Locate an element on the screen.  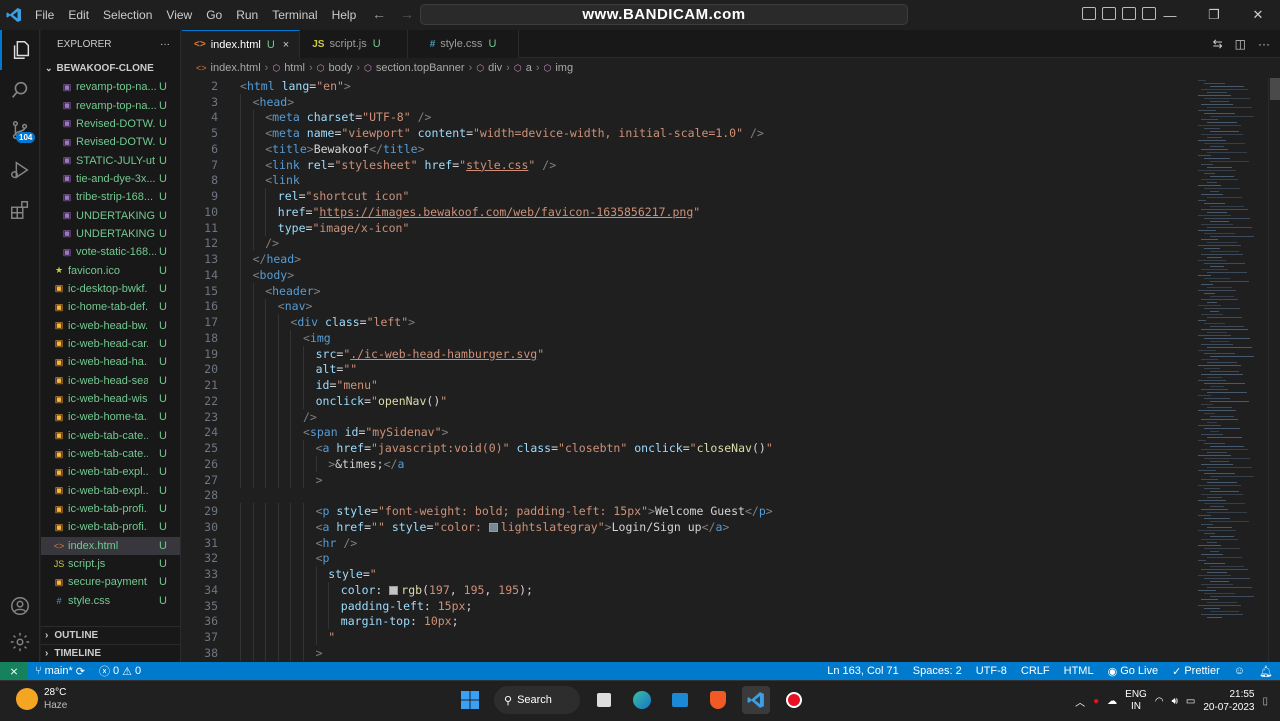
outline-section: › OUTLINE is located at coordinates (111, 635).